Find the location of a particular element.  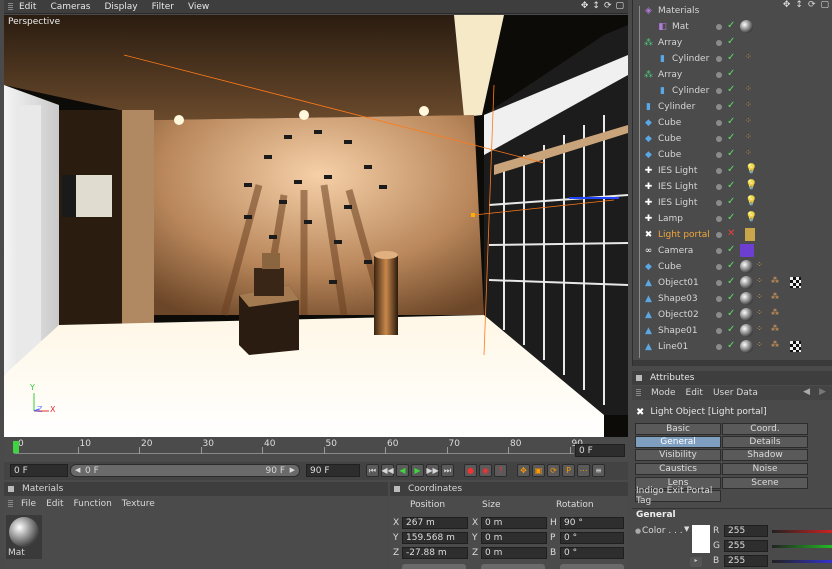

rotation-field: 90 ° is located at coordinates (592, 523).